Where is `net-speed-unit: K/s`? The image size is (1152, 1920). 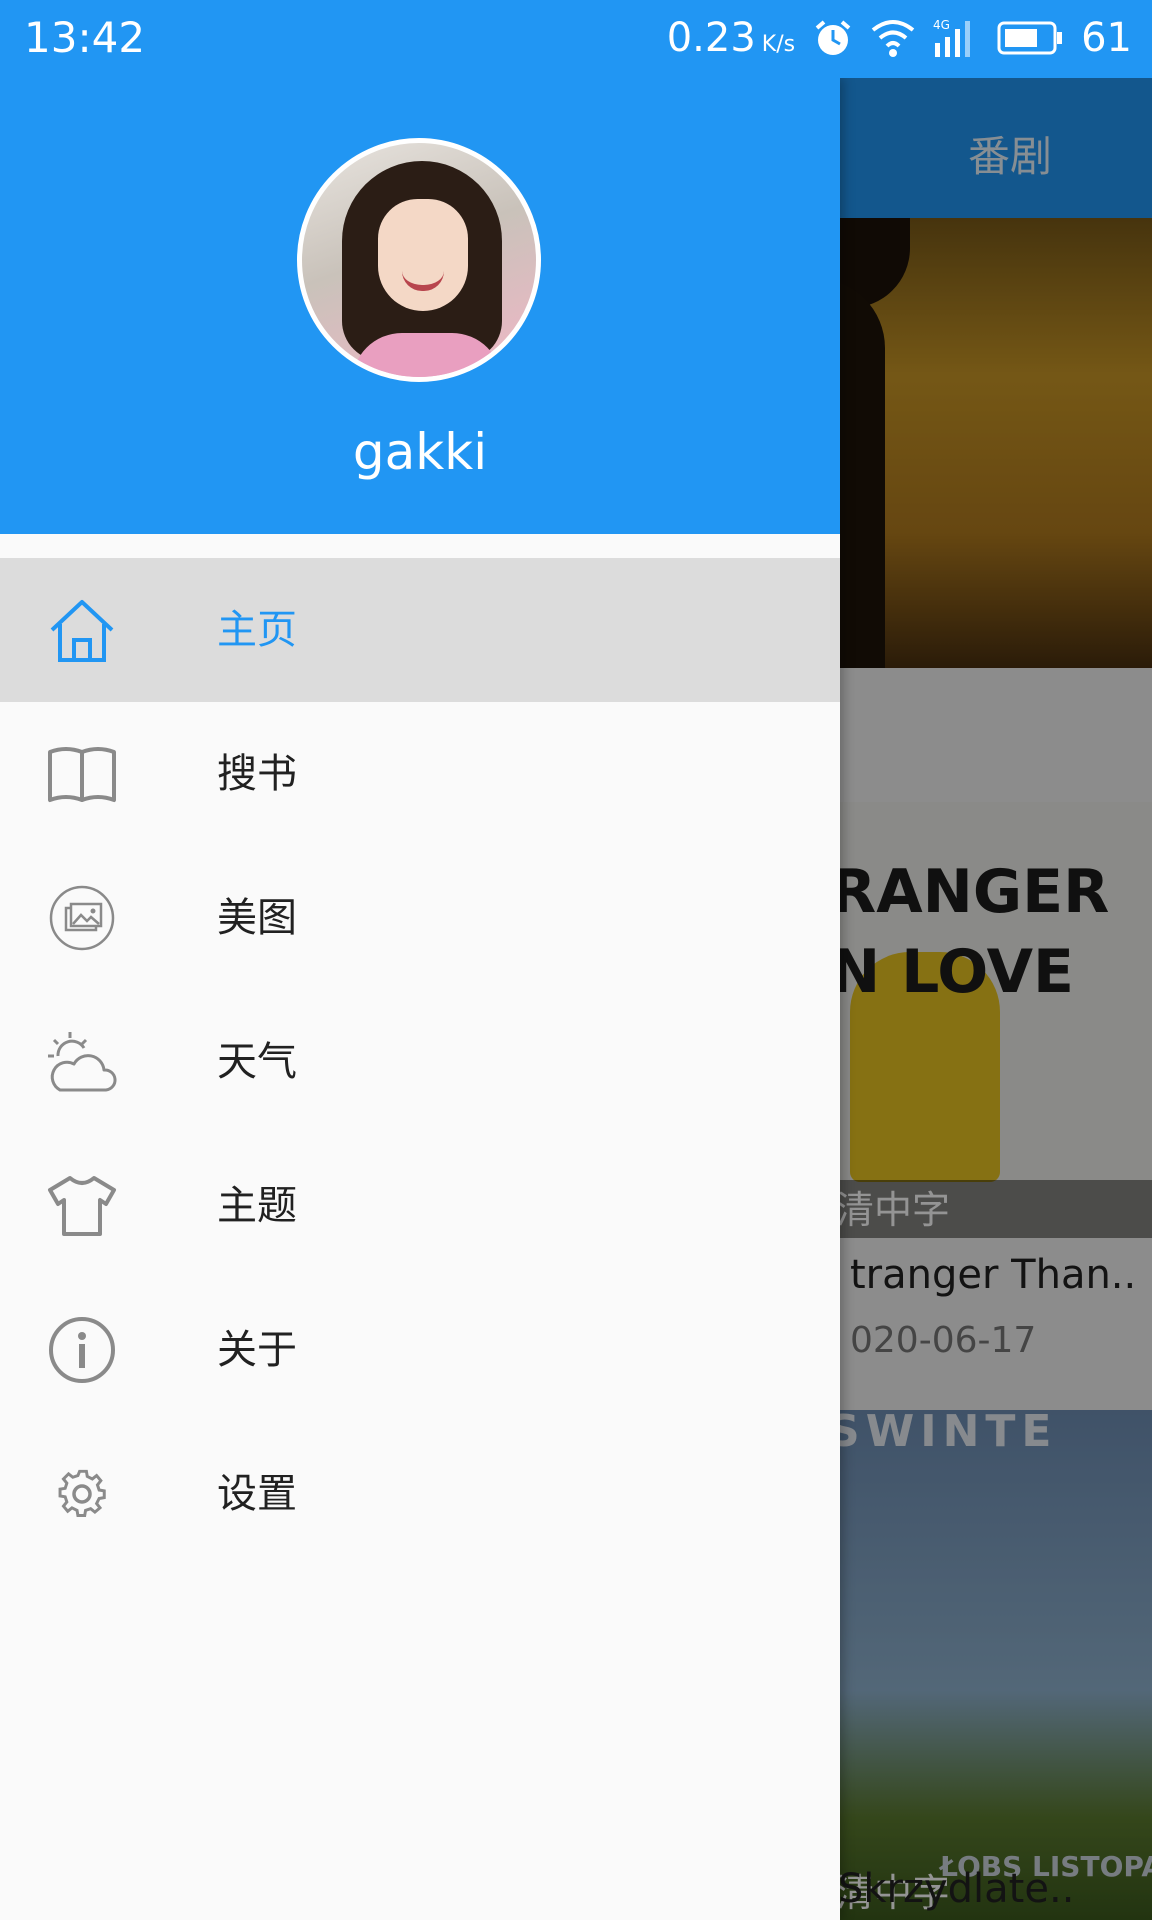 net-speed-unit: K/s is located at coordinates (778, 44).